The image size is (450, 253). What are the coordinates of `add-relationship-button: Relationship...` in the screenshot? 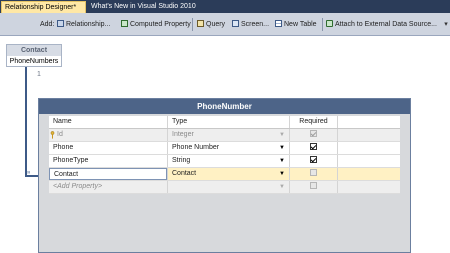 It's located at (83, 25).